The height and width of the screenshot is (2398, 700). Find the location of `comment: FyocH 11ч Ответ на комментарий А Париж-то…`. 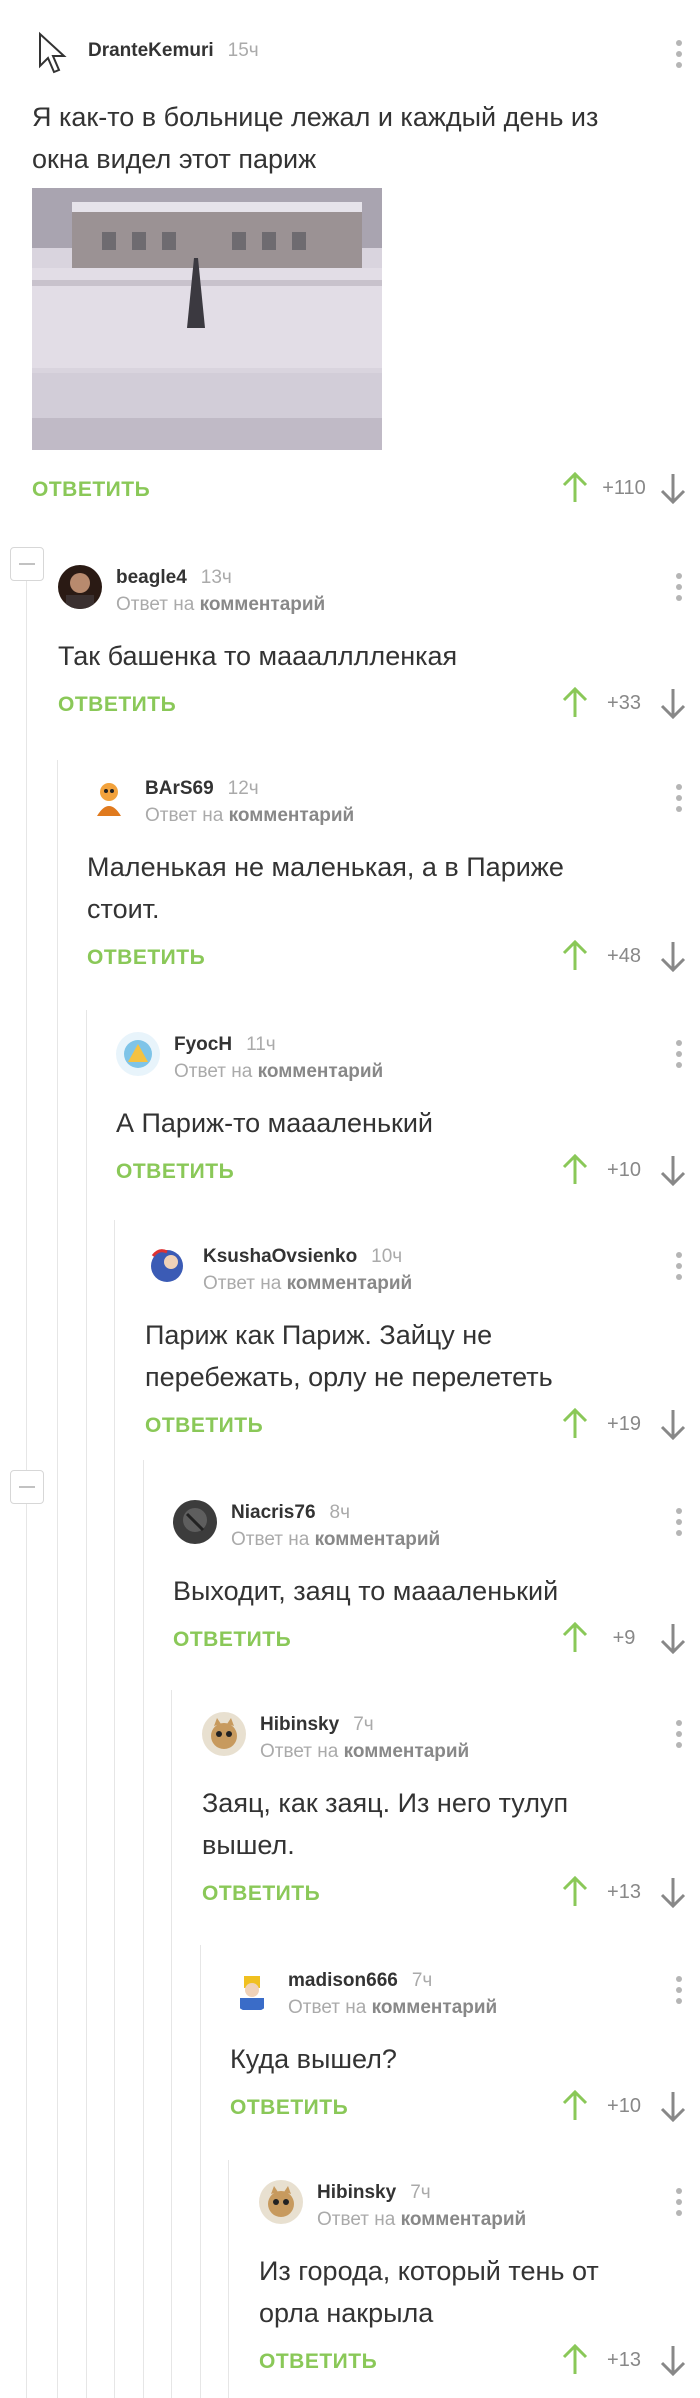

comment: FyocH 11ч Ответ на комментарий А Париж-то… is located at coordinates (408, 1112).